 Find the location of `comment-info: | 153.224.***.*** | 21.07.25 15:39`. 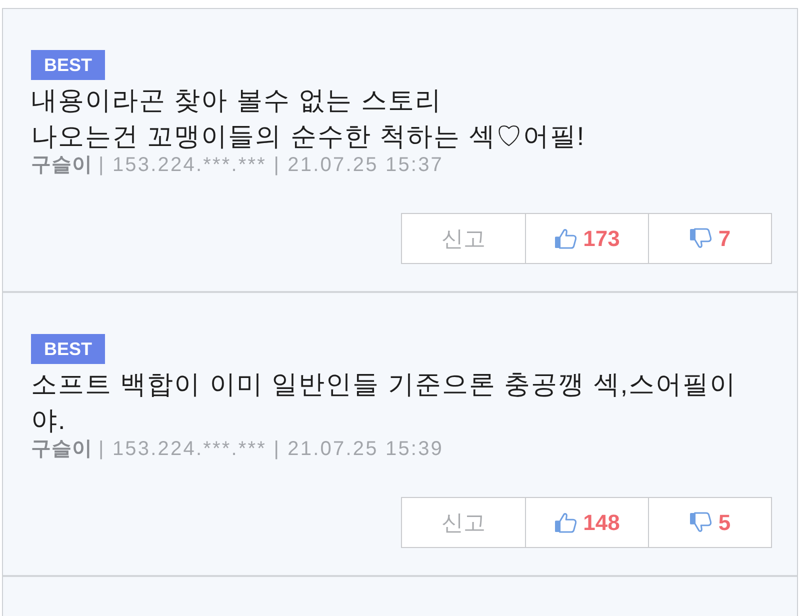

comment-info: | 153.224.***.*** | 21.07.25 15:39 is located at coordinates (271, 449).